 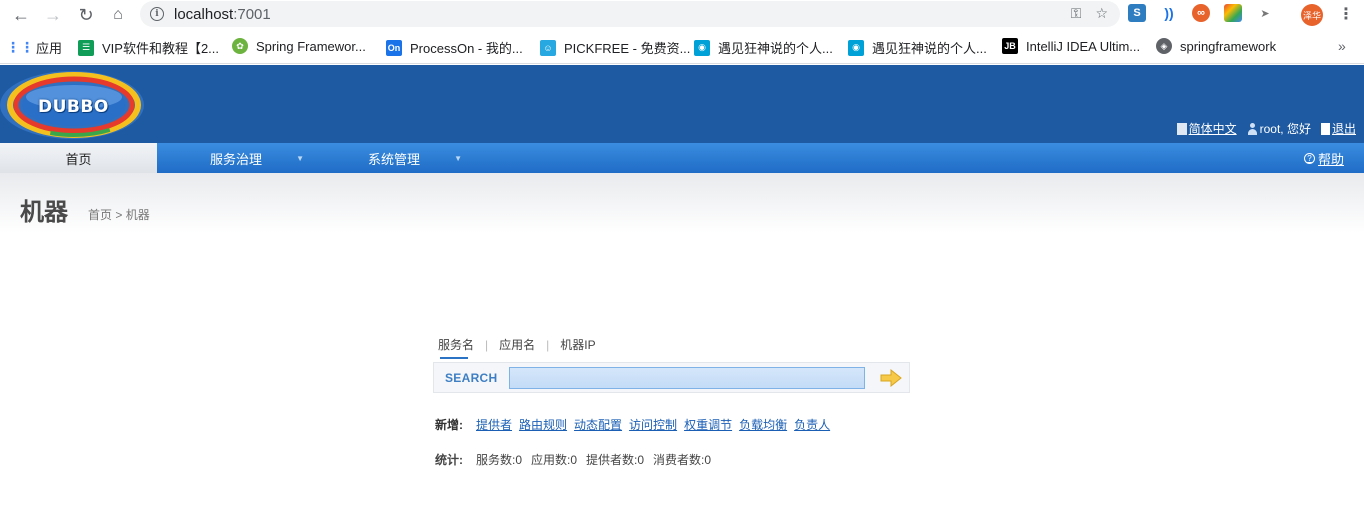 What do you see at coordinates (577, 344) in the screenshot?
I see `tab-machine-ip: 机器IP` at bounding box center [577, 344].